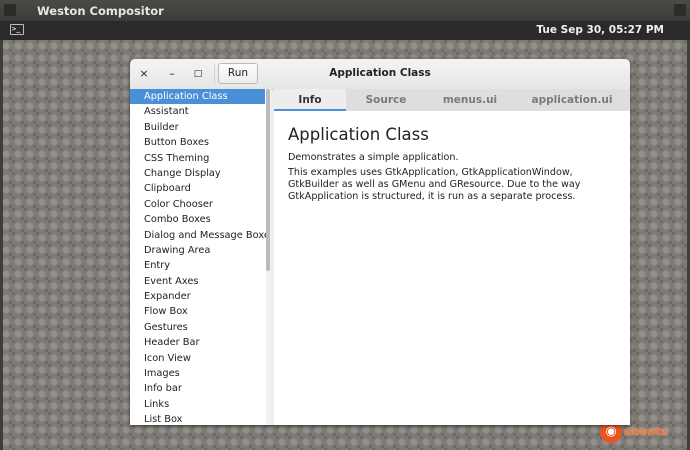 This screenshot has height=450, width=690. What do you see at coordinates (199, 188) in the screenshot?
I see `sidebar-item: Clipboard` at bounding box center [199, 188].